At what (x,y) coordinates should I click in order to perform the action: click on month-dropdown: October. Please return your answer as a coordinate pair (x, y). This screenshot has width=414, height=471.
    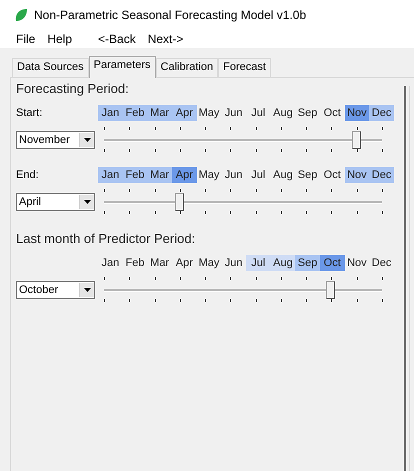
    Looking at the image, I should click on (55, 290).